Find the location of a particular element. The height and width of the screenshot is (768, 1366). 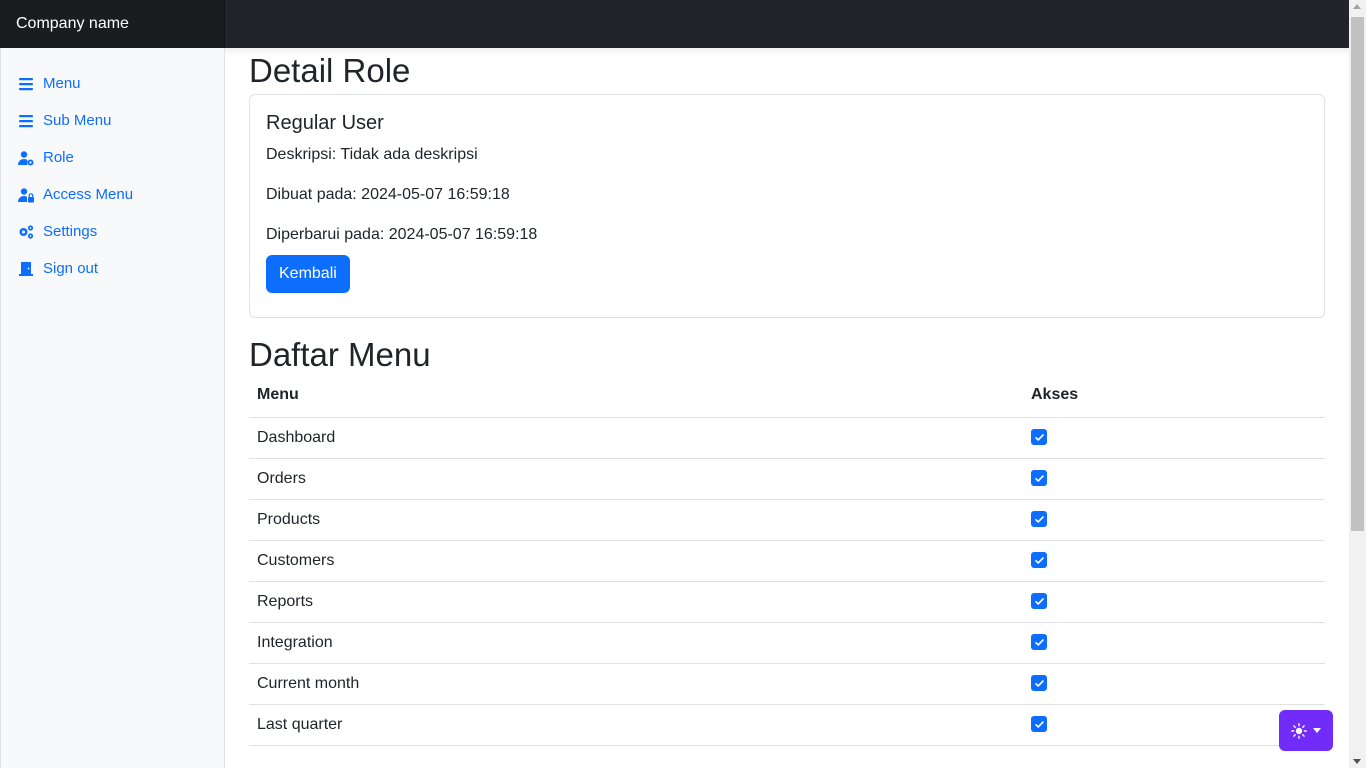

chevron-down-icon is located at coordinates (1317, 730).